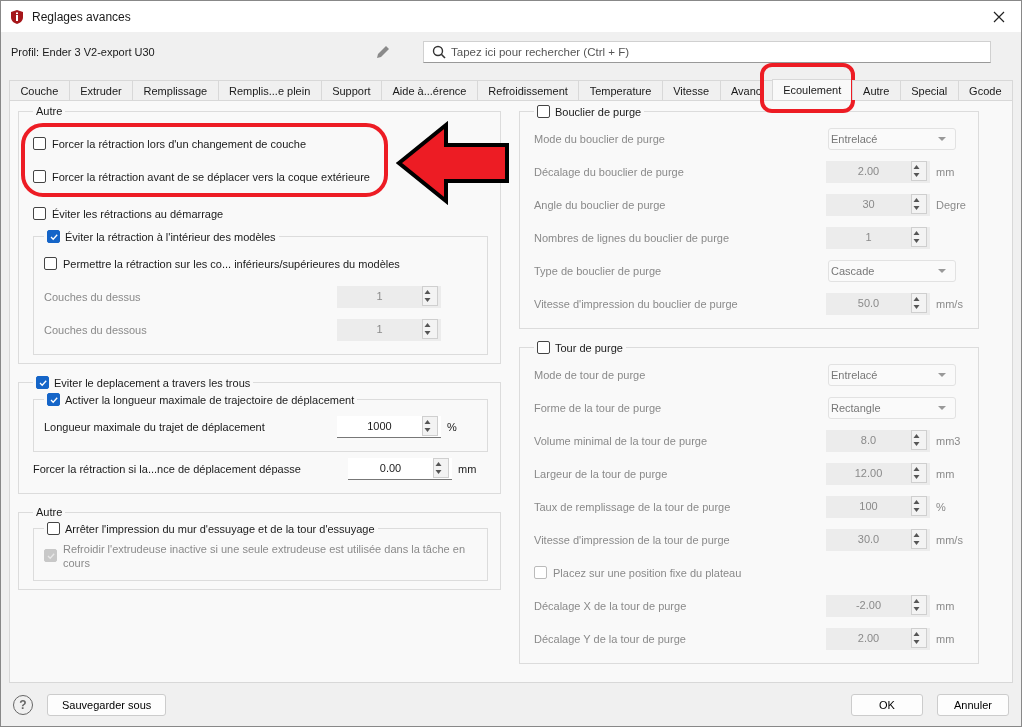 This screenshot has width=1022, height=727. What do you see at coordinates (400, 468) in the screenshot?
I see `number-field: 0.00` at bounding box center [400, 468].